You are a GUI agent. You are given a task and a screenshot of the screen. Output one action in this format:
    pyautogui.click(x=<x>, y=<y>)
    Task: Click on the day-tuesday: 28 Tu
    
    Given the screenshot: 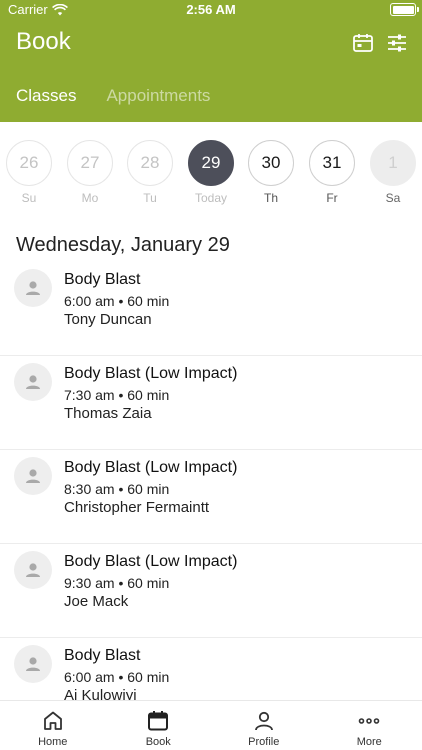 What is the action you would take?
    pyautogui.click(x=150, y=172)
    